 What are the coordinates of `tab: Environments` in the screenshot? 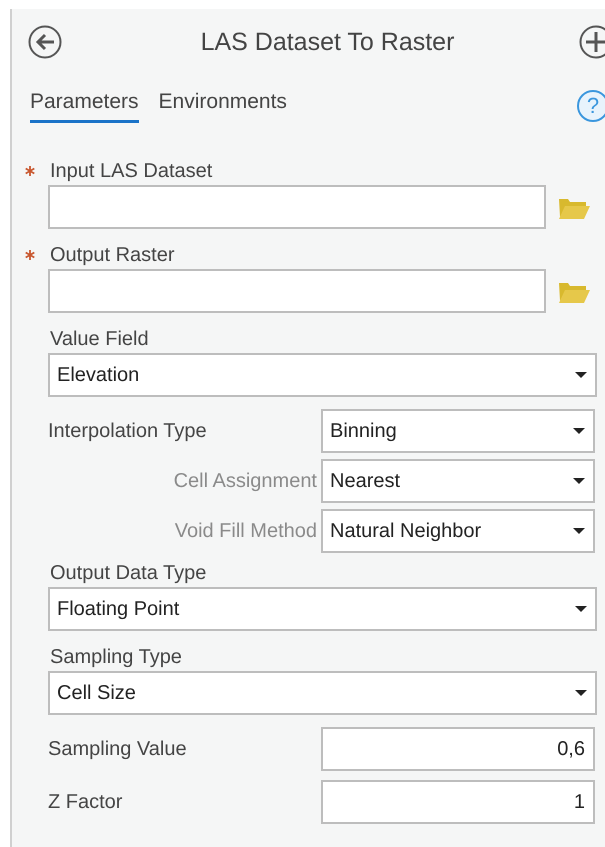 It's located at (222, 106).